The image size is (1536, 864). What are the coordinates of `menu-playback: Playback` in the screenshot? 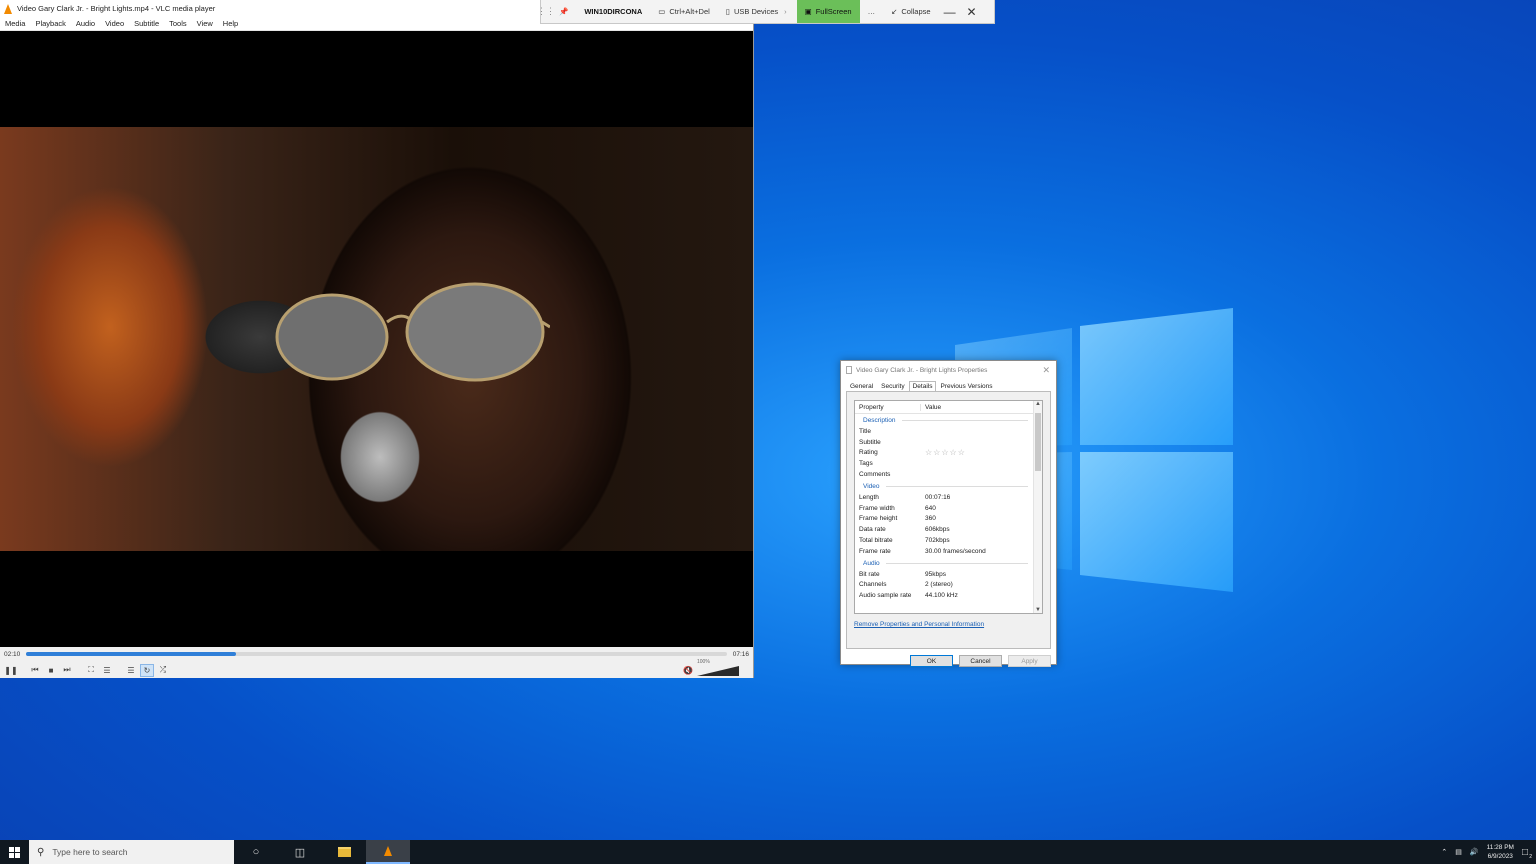 It's located at (50, 23).